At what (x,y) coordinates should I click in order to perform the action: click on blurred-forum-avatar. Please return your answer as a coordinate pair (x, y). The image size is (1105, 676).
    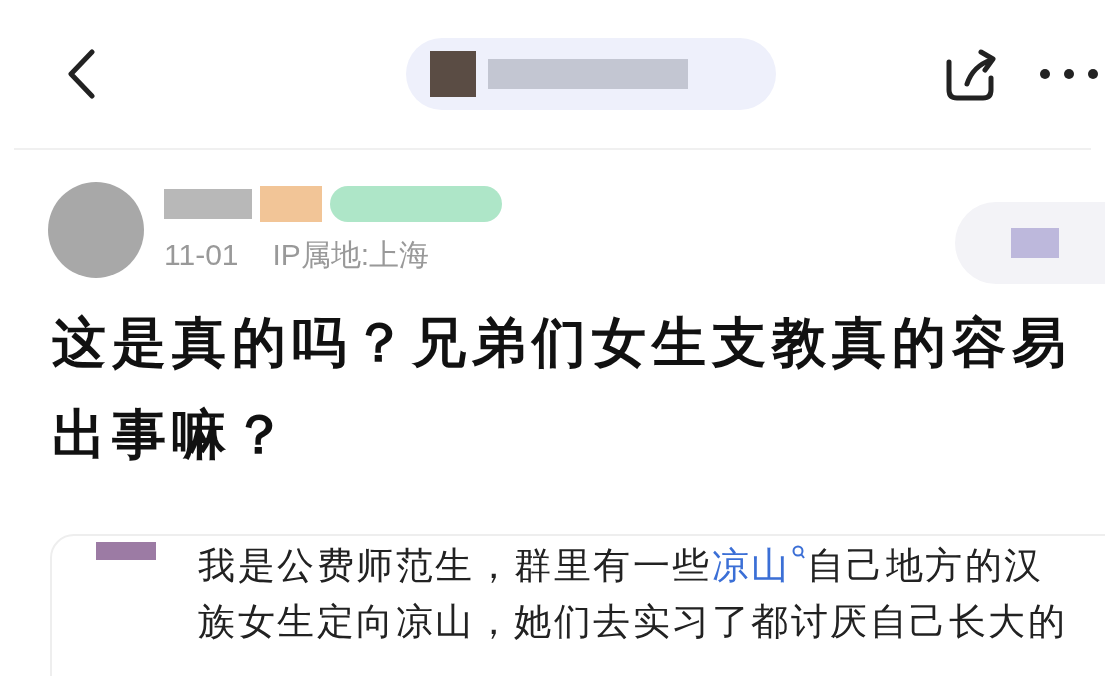
    Looking at the image, I should click on (453, 74).